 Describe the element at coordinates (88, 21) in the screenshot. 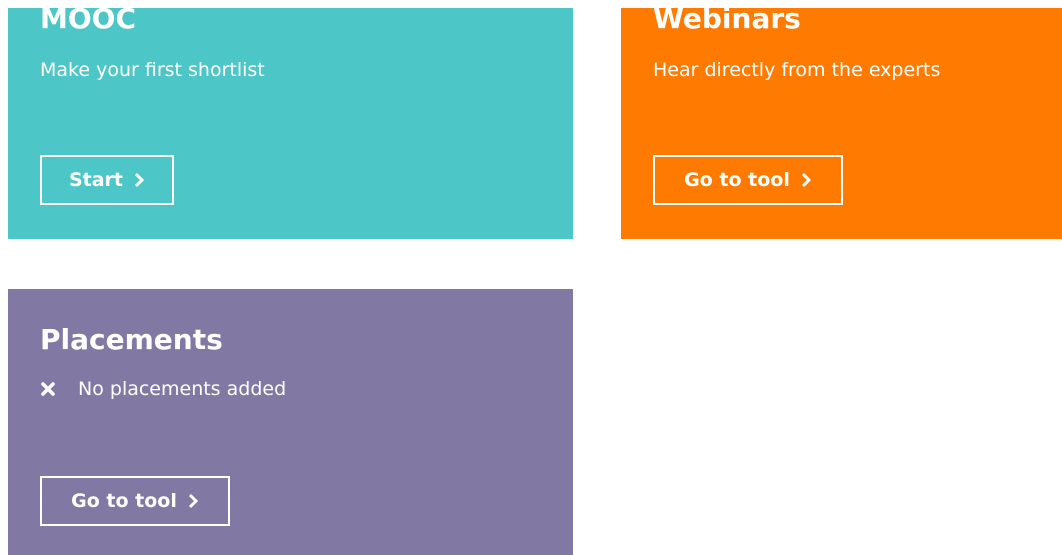

I see `mooc-title: MOOC` at that location.